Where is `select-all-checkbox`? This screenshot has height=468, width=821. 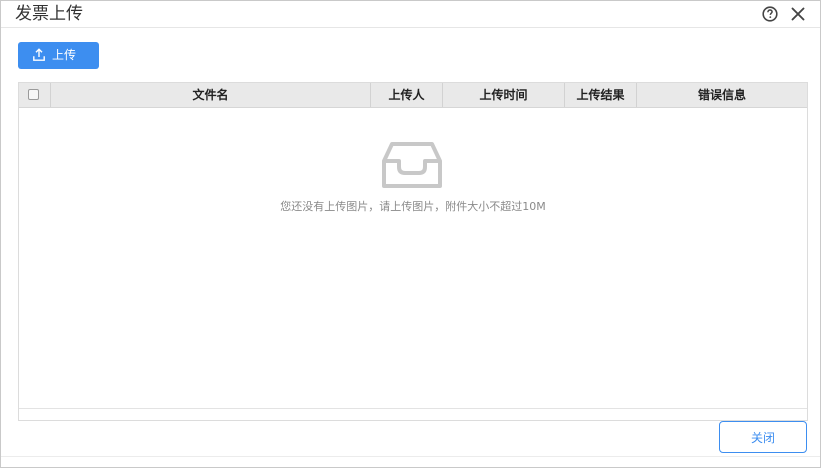 select-all-checkbox is located at coordinates (33, 94).